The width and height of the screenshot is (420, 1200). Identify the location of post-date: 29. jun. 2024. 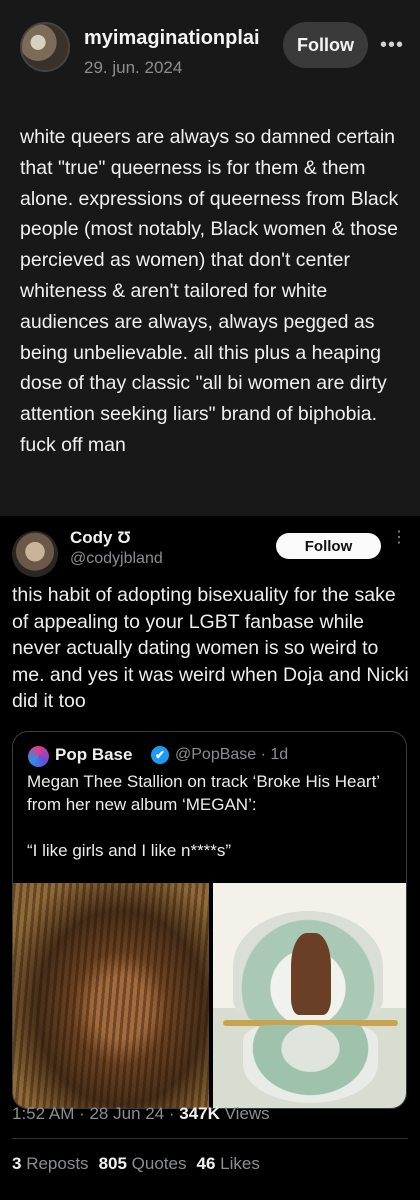
(133, 67).